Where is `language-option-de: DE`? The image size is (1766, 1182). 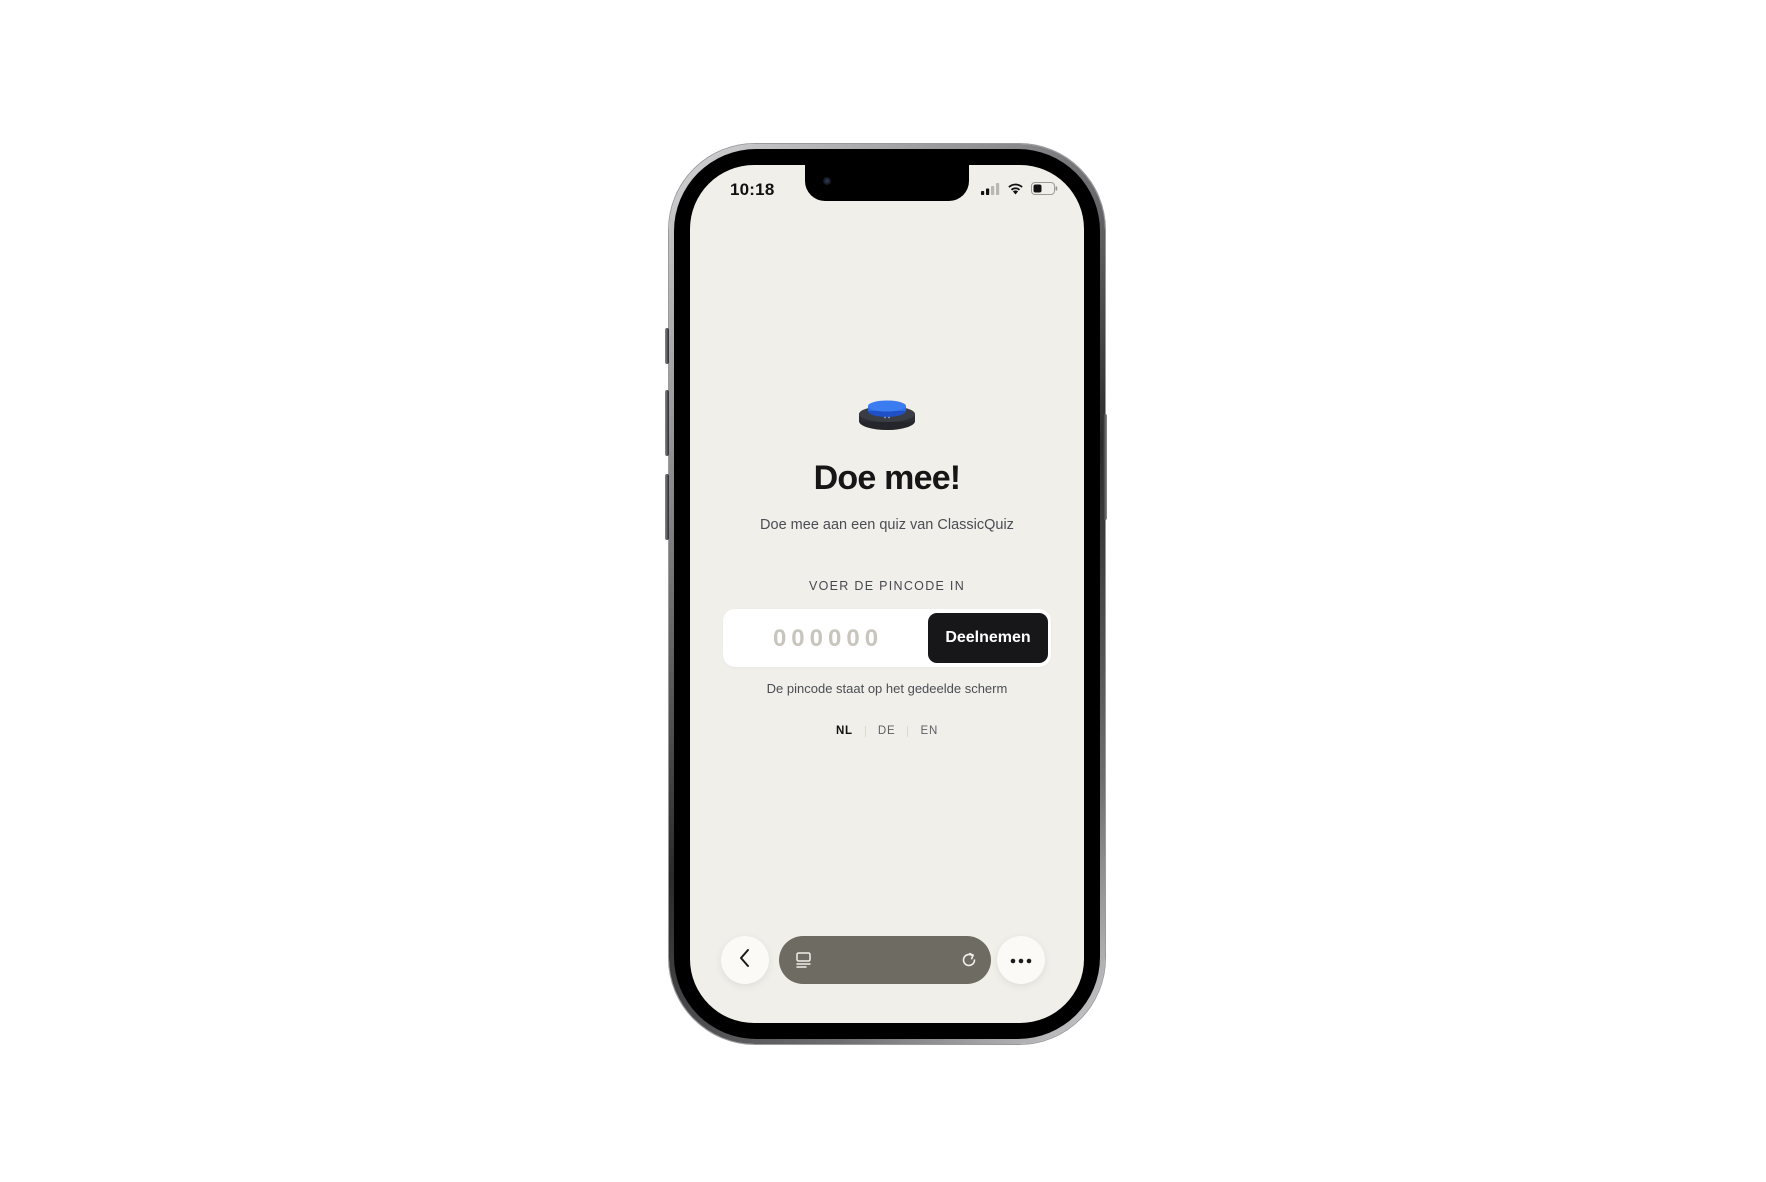
language-option-de: DE is located at coordinates (887, 731).